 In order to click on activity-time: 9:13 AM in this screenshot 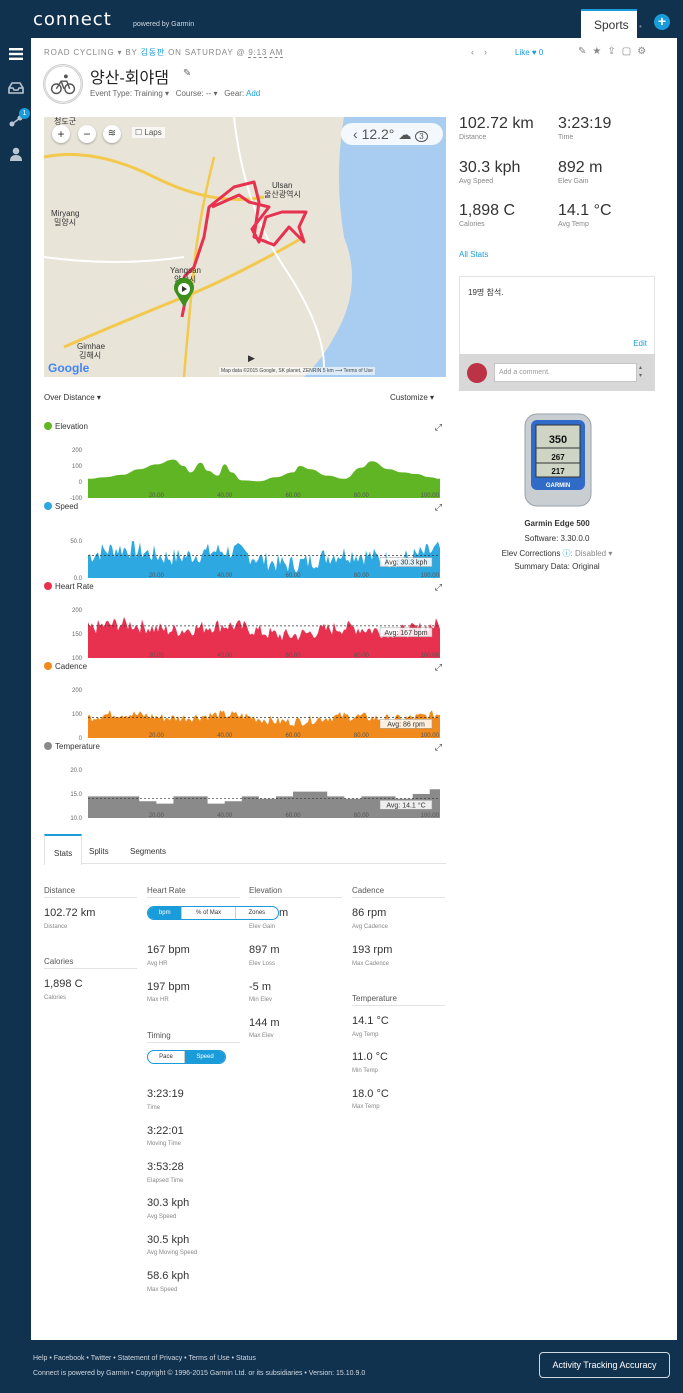, I will do `click(266, 53)`.